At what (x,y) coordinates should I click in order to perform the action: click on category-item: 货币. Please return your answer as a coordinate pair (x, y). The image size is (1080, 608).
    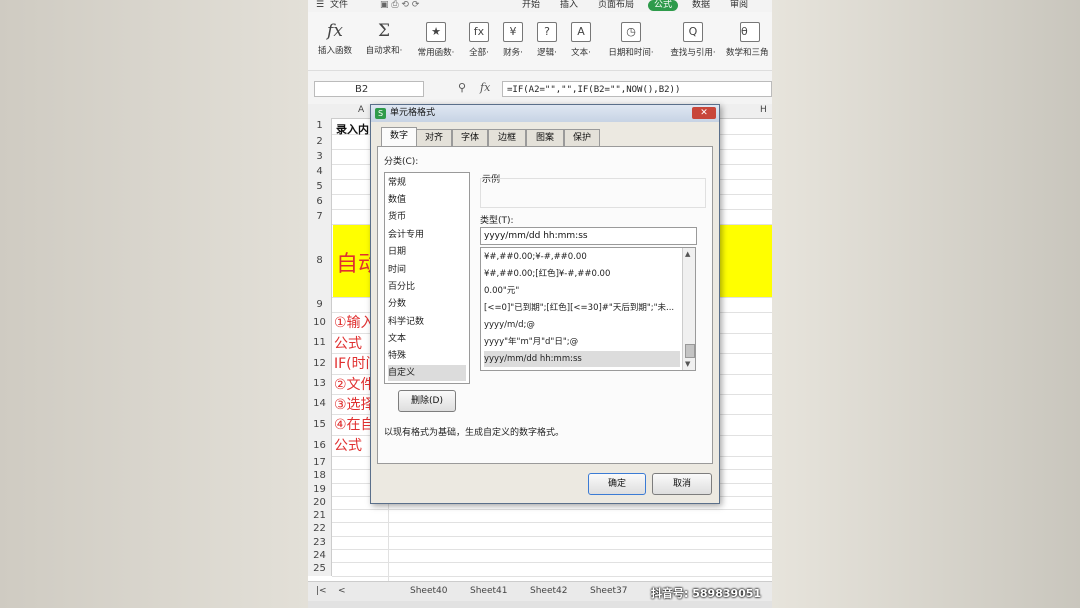
    Looking at the image, I should click on (427, 217).